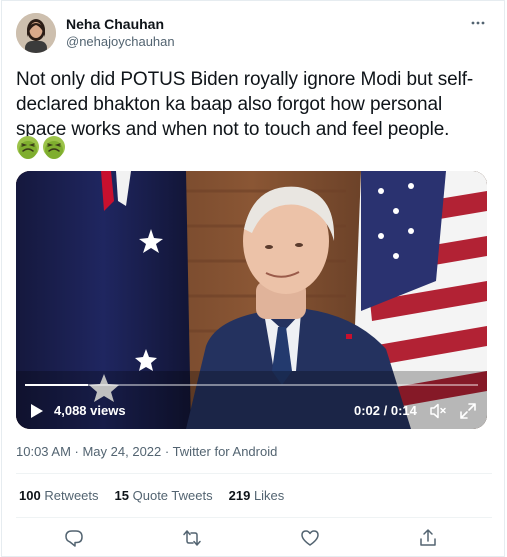 This screenshot has height=557, width=507. Describe the element at coordinates (192, 538) in the screenshot. I see `retweet-icon` at that location.